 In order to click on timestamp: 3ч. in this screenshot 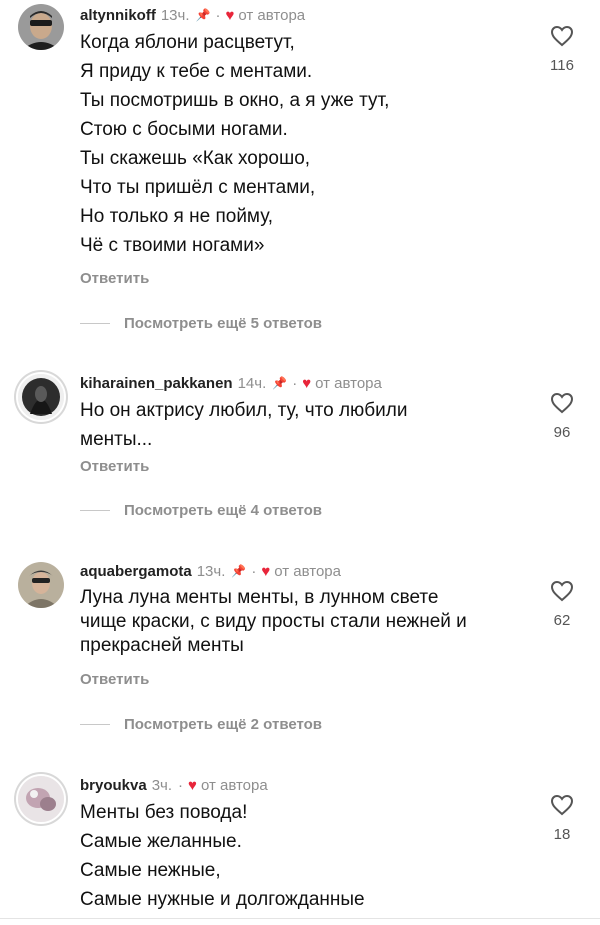, I will do `click(162, 785)`.